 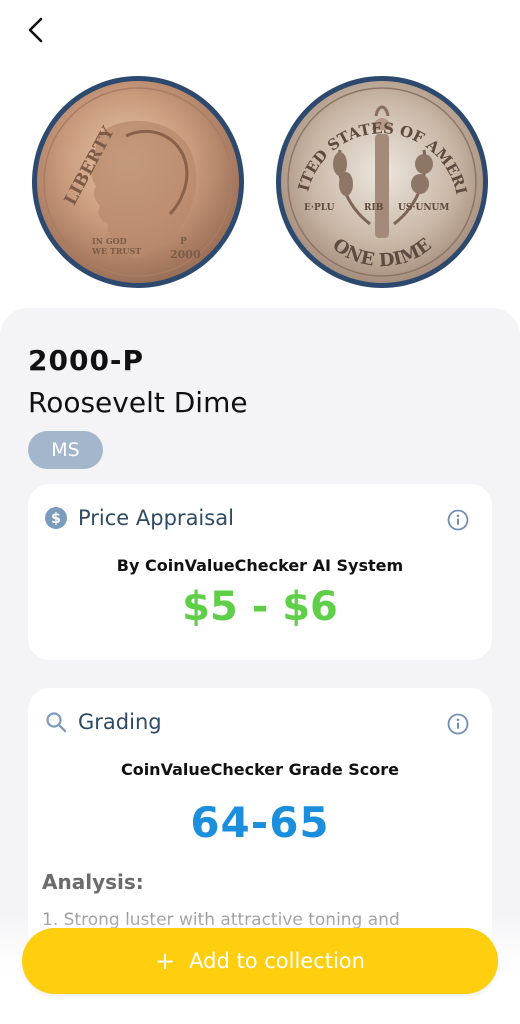 I want to click on grading-header: Grading, so click(x=103, y=722).